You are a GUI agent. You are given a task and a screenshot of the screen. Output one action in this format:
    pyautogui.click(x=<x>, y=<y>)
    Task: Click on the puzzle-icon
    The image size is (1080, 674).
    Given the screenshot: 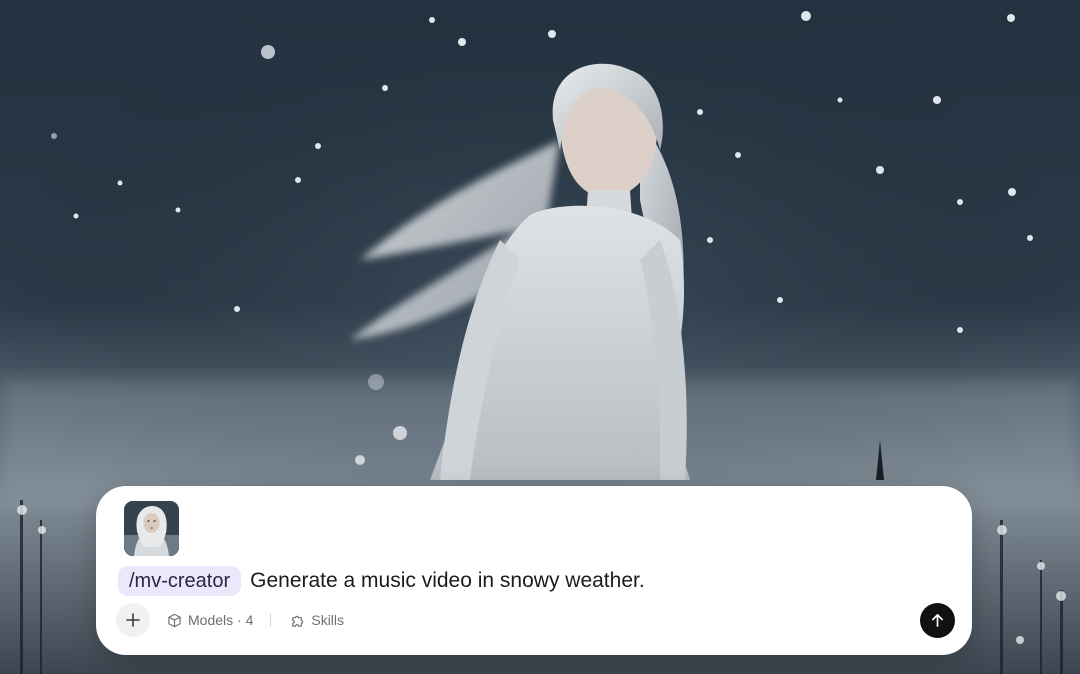 What is the action you would take?
    pyautogui.click(x=298, y=621)
    